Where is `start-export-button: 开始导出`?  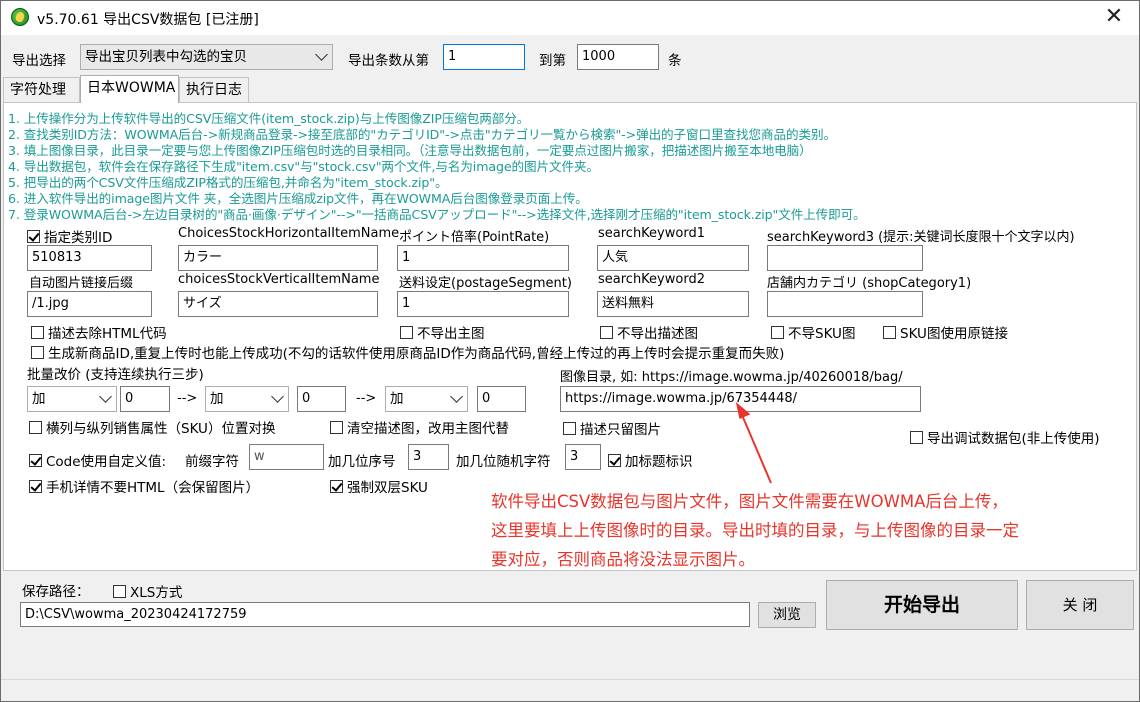
start-export-button: 开始导出 is located at coordinates (922, 605).